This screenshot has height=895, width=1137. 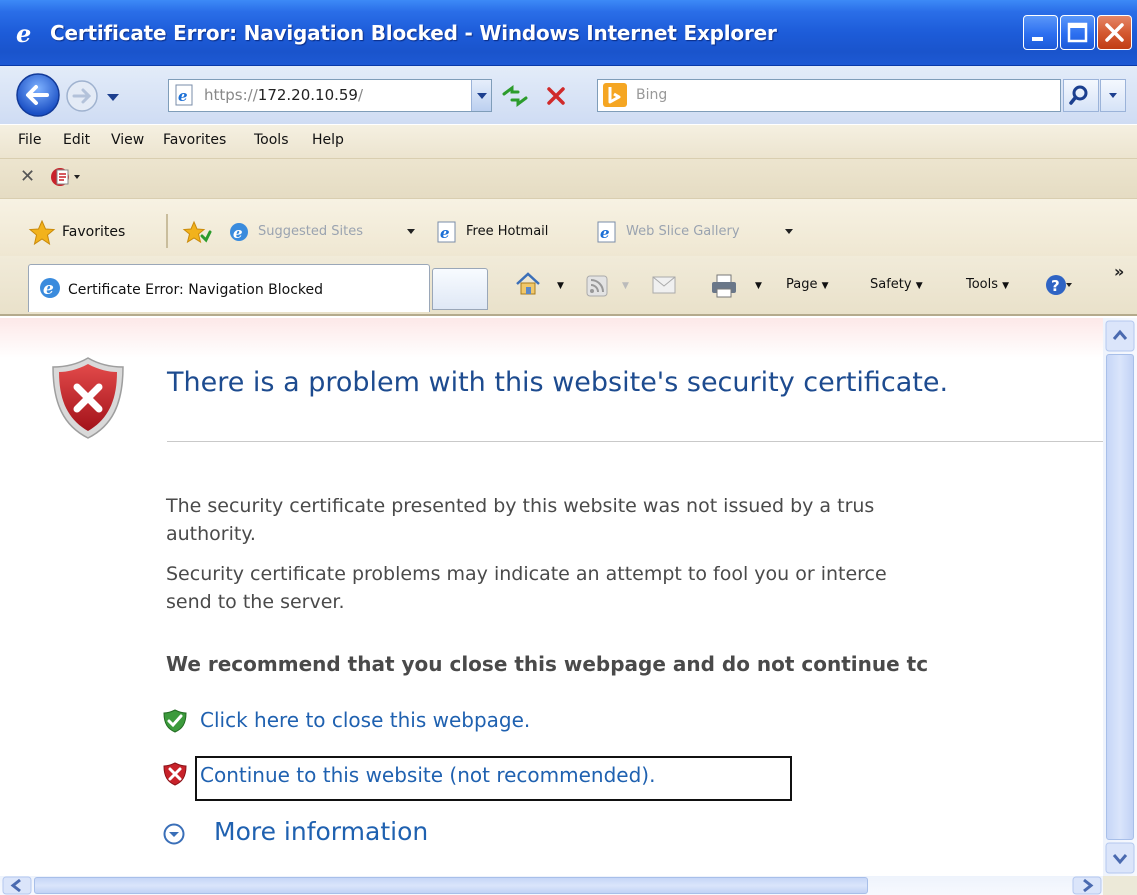 I want to click on scroll-left-button, so click(x=17, y=885).